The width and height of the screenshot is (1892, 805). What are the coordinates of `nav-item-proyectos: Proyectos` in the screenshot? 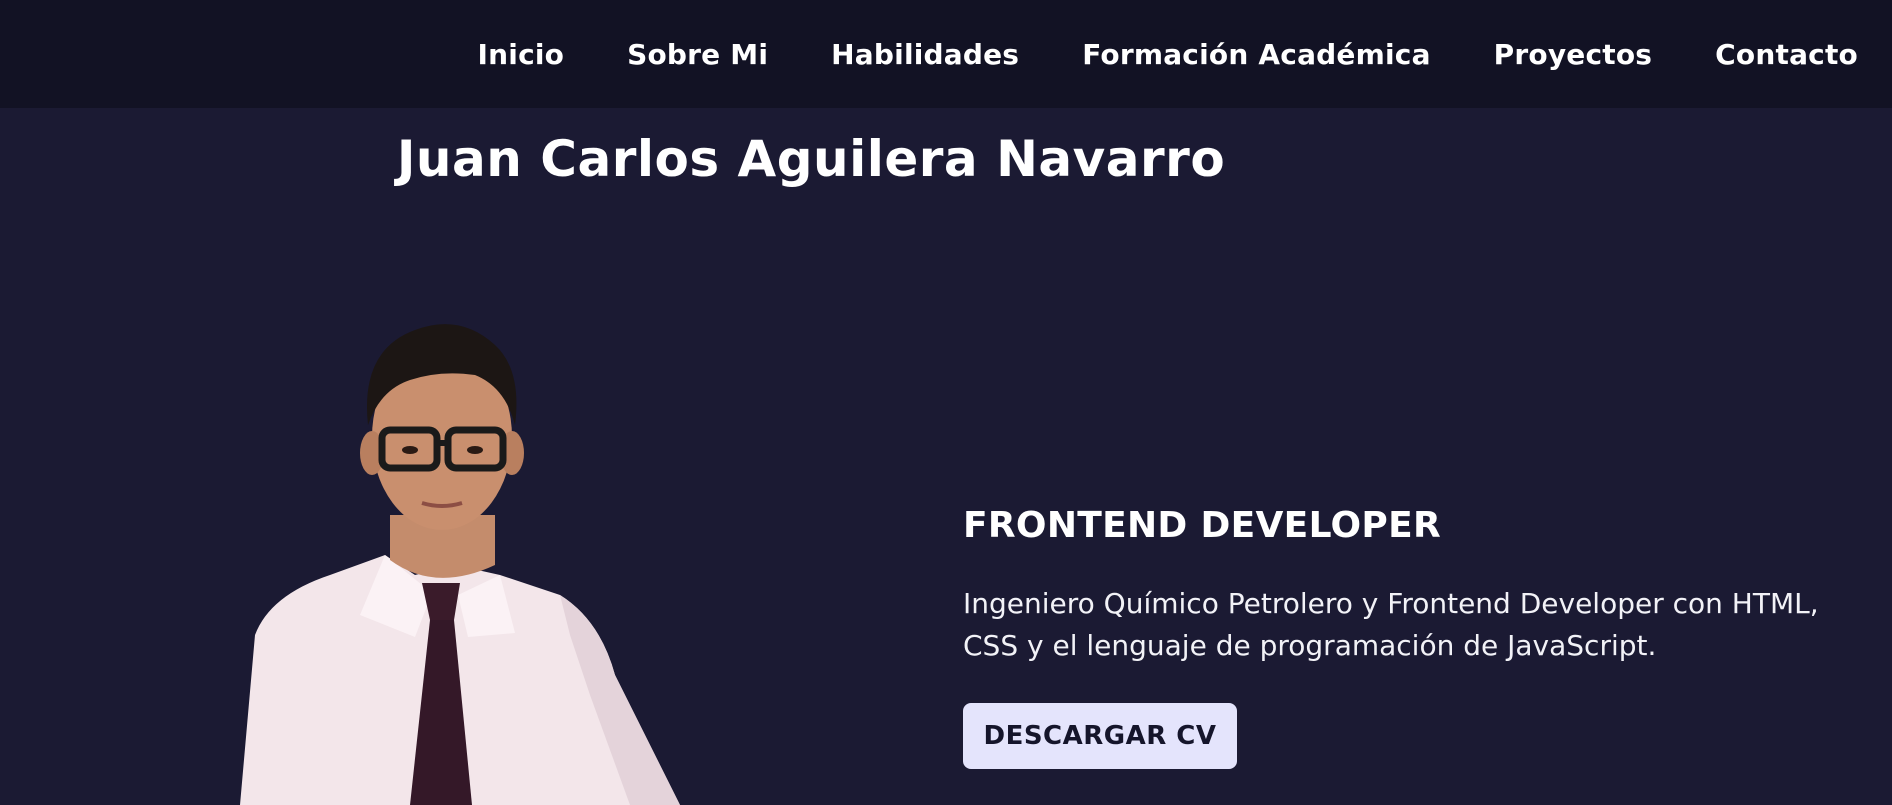 It's located at (1573, 54).